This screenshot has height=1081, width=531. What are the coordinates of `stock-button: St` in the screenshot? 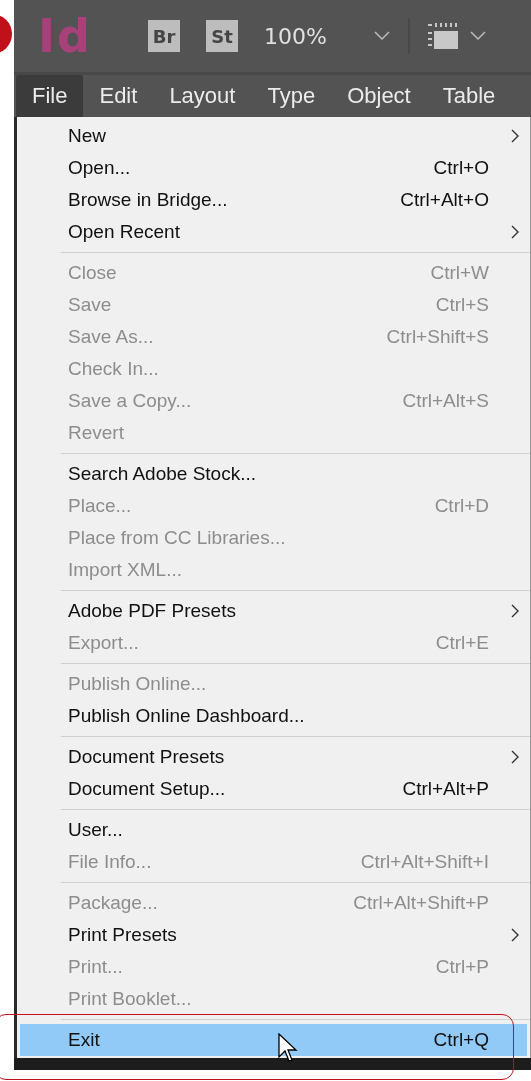 It's located at (222, 36).